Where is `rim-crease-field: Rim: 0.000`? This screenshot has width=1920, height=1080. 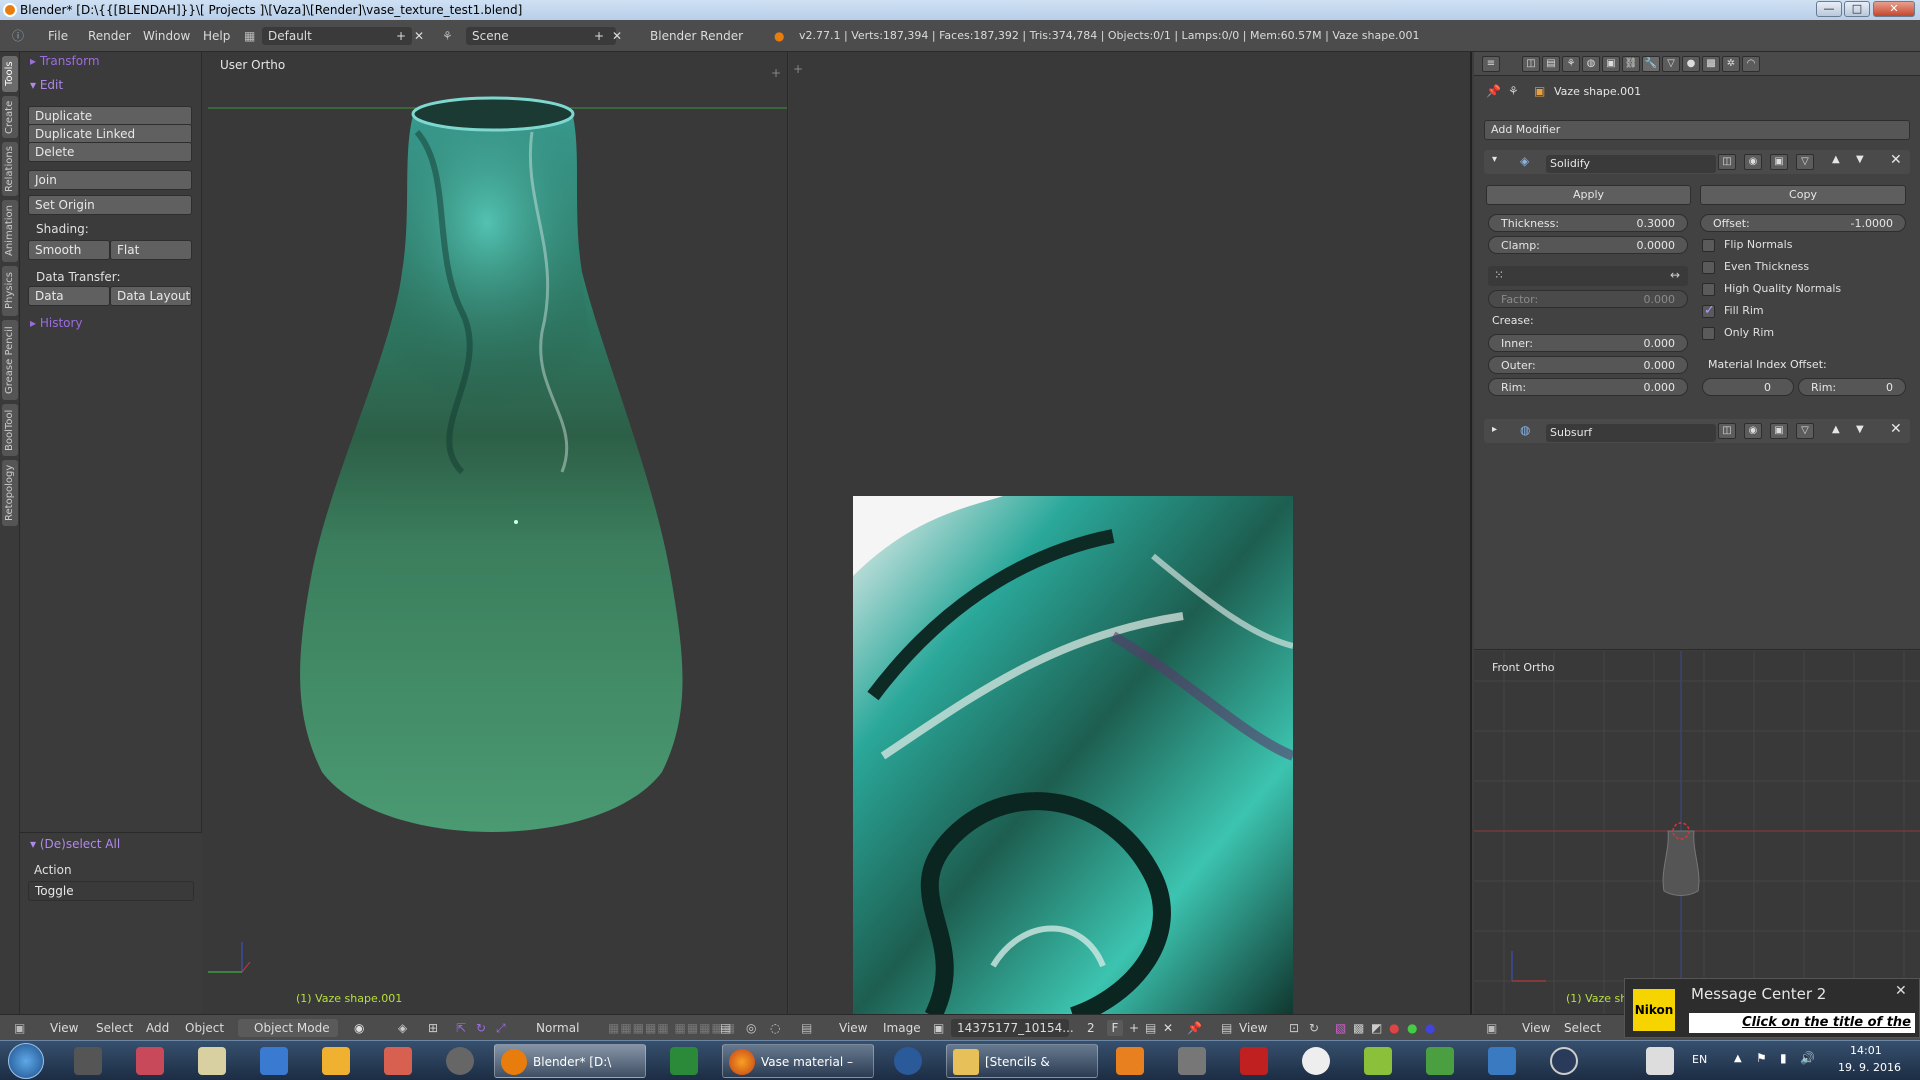
rim-crease-field: Rim: 0.000 is located at coordinates (1588, 387).